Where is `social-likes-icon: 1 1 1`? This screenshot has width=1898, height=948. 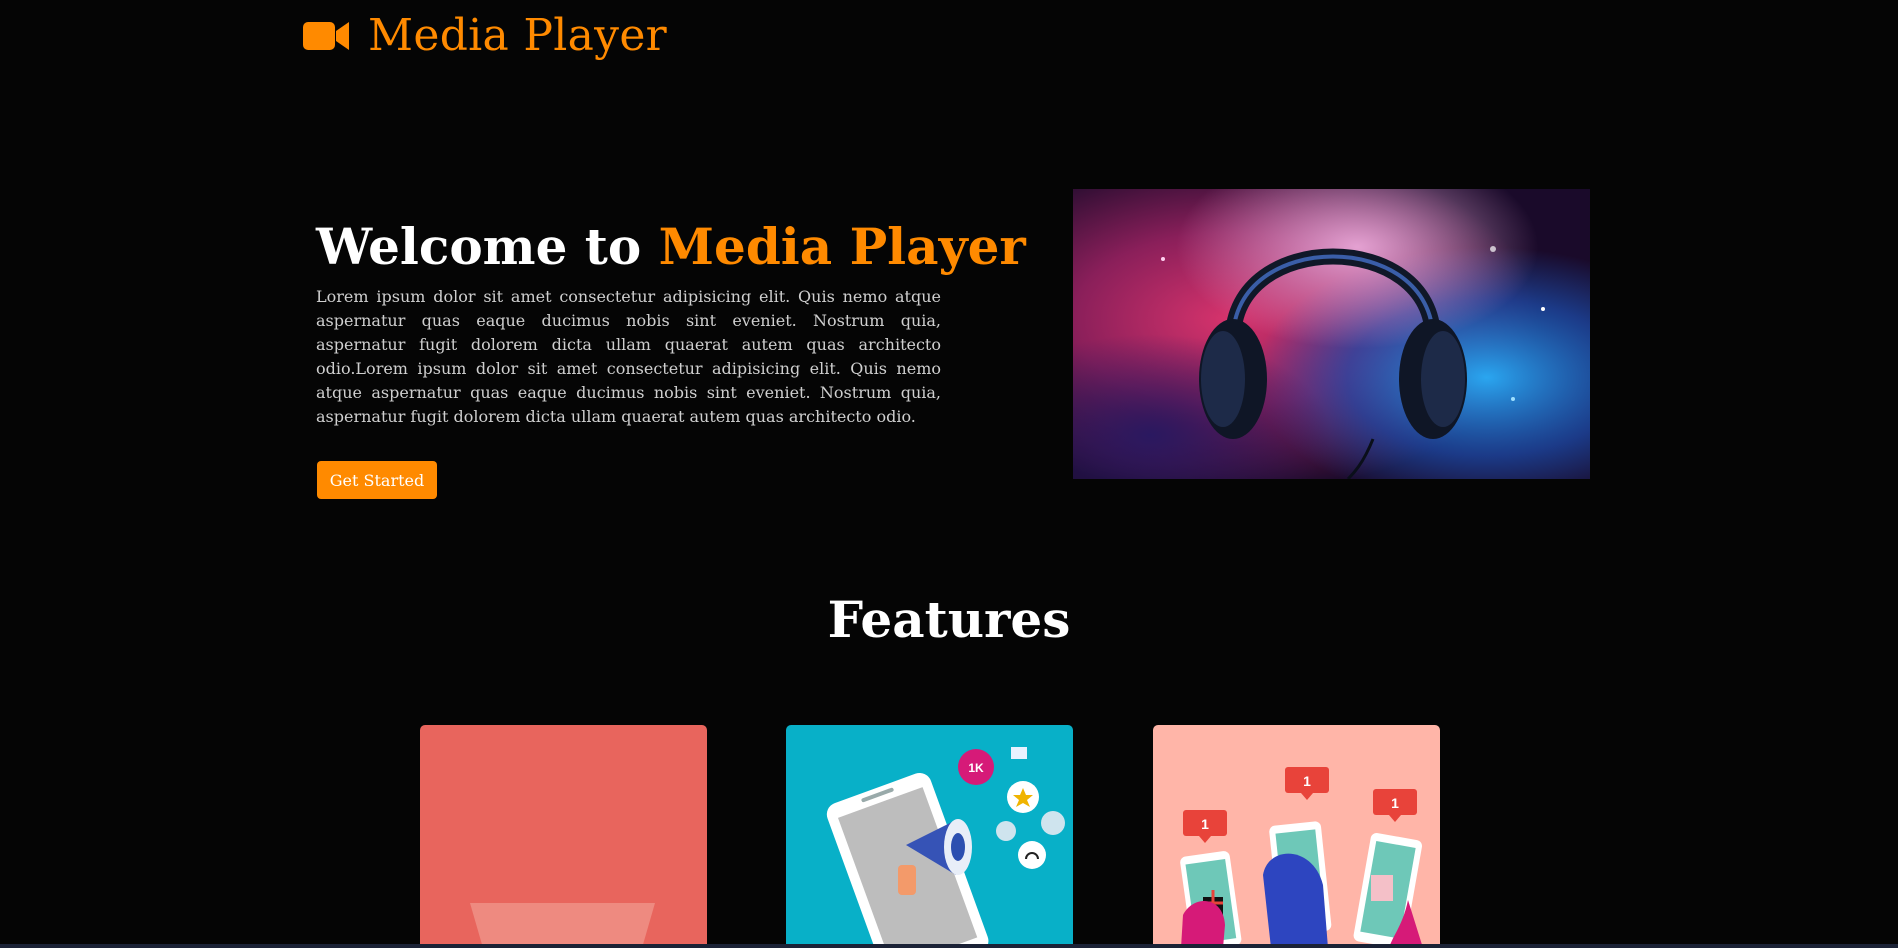 social-likes-icon: 1 1 1 is located at coordinates (1301, 857).